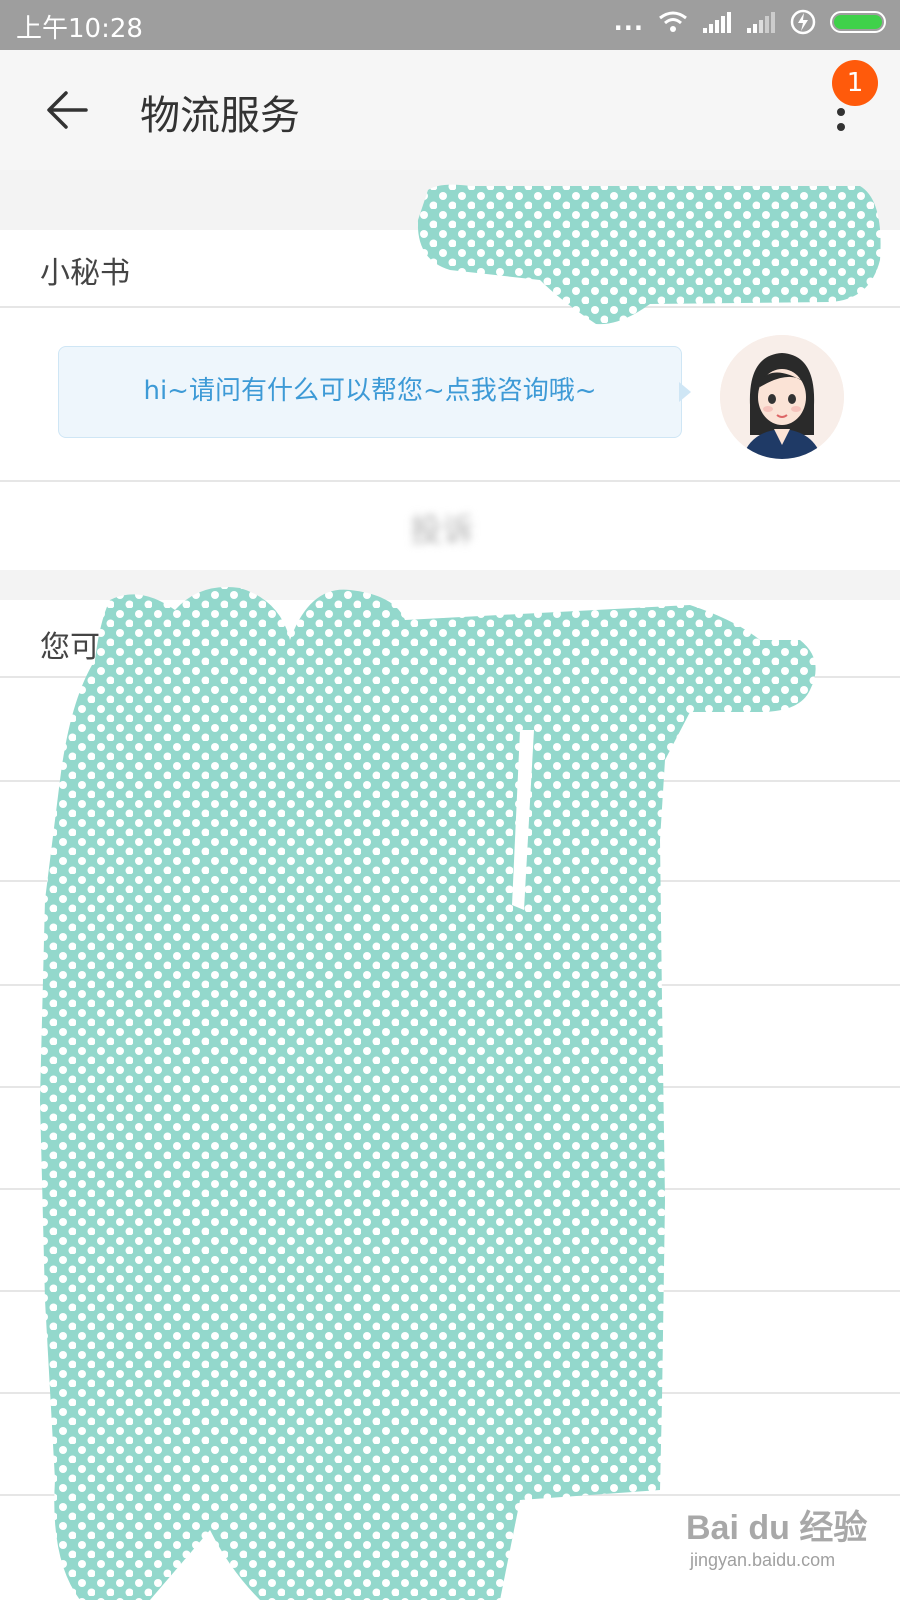 Image resolution: width=900 pixels, height=1600 pixels. I want to click on baidu-watermark: Bai du 经验 jingyan.baidu.com, so click(786, 1545).